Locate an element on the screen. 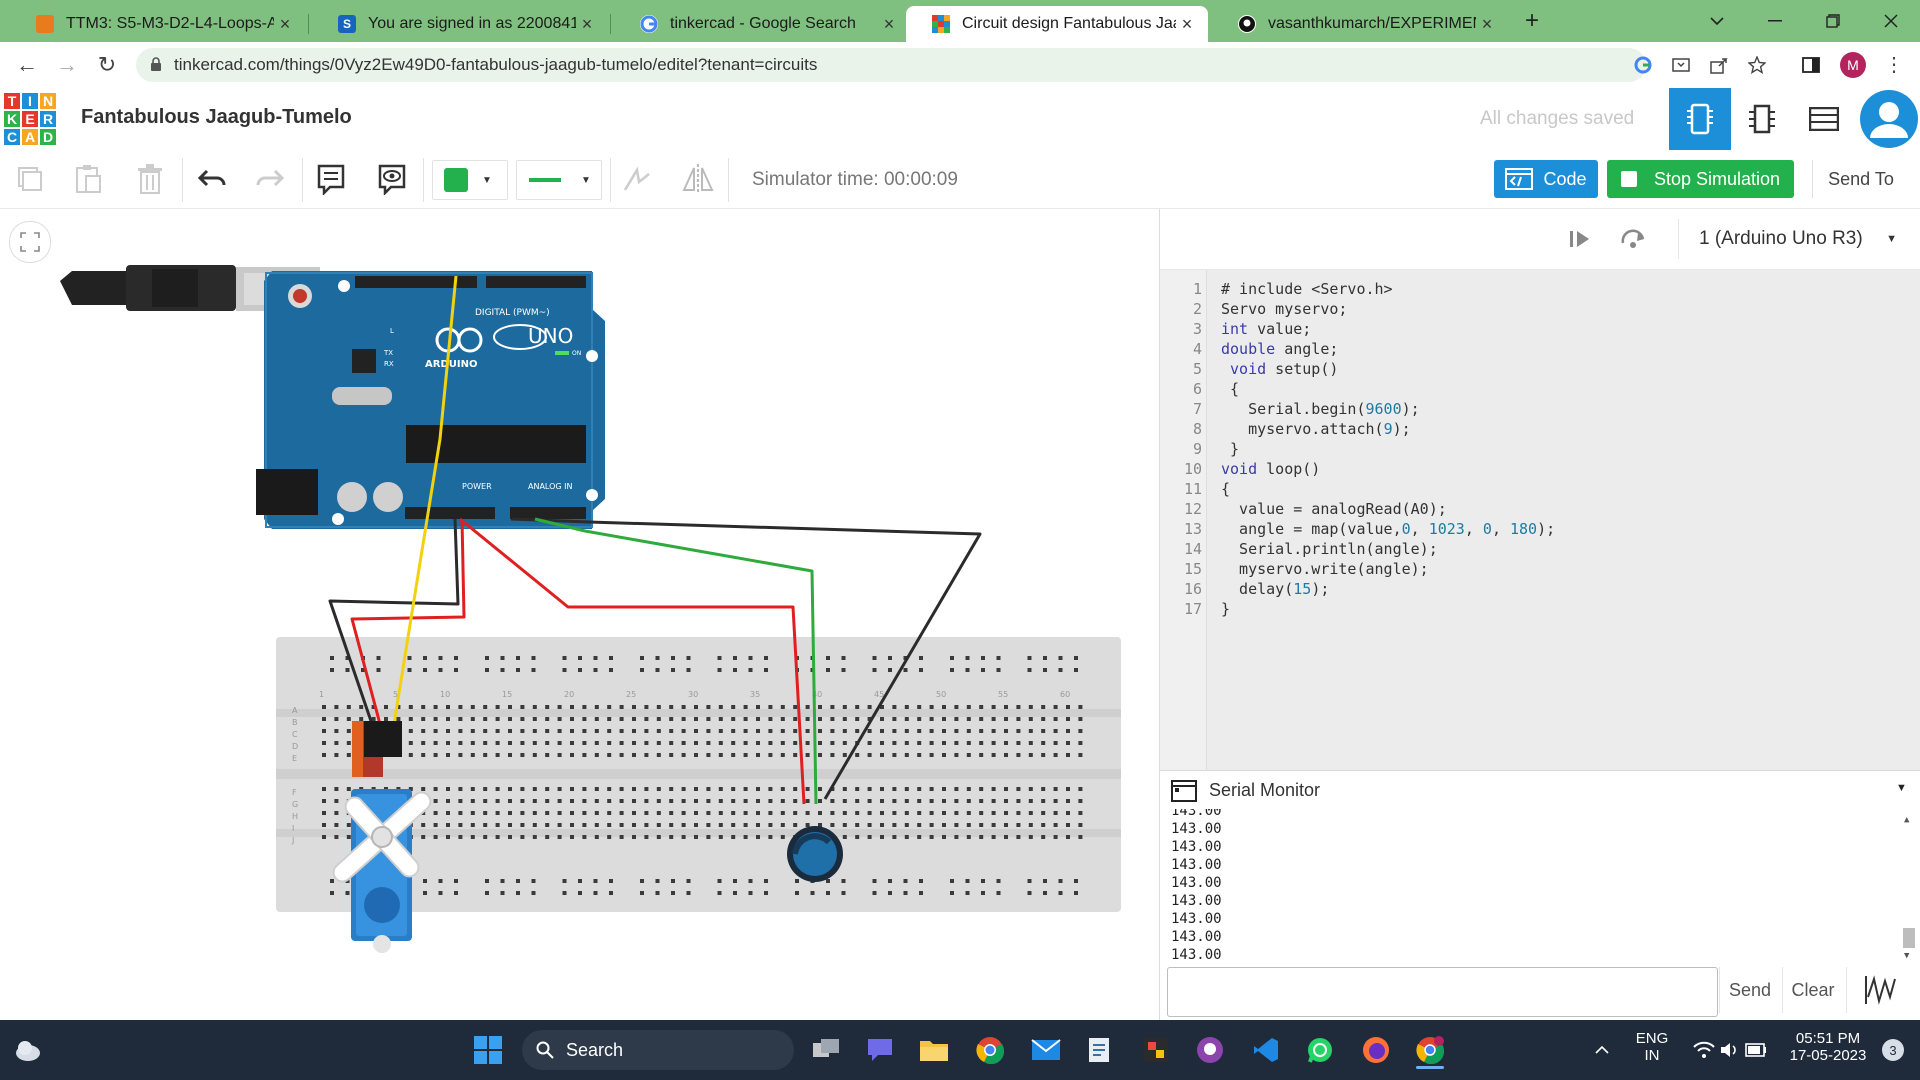  task-view-icon is located at coordinates (826, 1050).